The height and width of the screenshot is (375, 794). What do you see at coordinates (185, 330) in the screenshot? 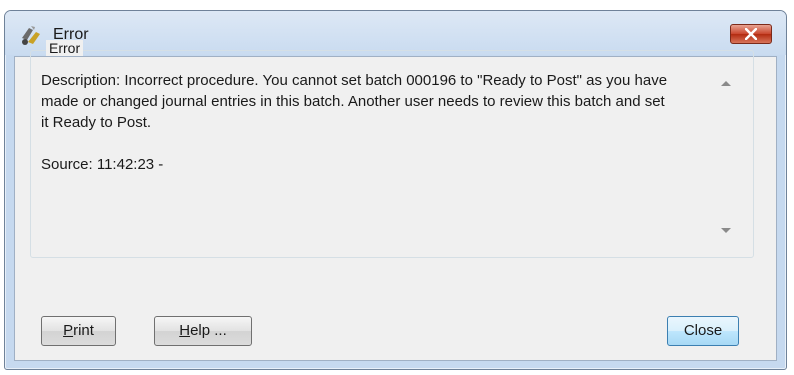
I see `help-mnemonic: H` at bounding box center [185, 330].